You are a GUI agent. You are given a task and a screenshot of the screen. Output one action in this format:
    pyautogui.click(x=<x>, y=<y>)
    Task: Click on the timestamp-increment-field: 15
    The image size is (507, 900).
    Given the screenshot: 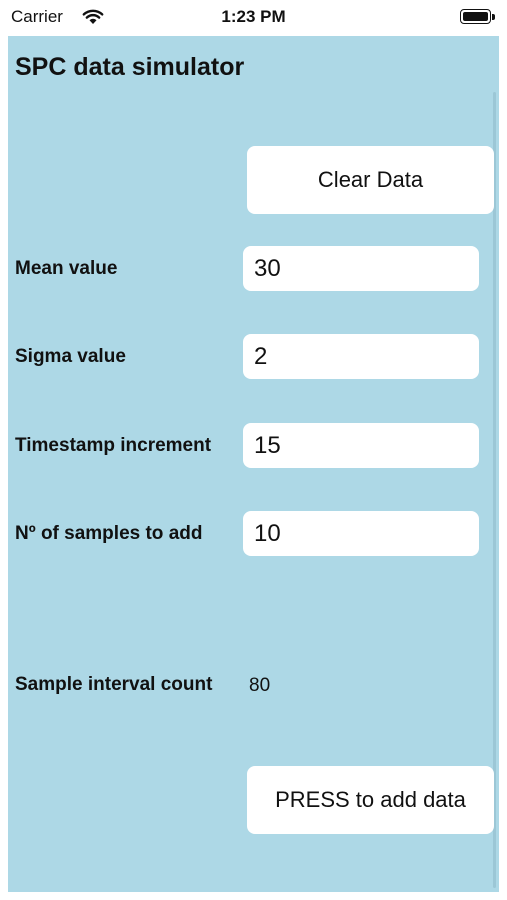 What is the action you would take?
    pyautogui.click(x=361, y=445)
    